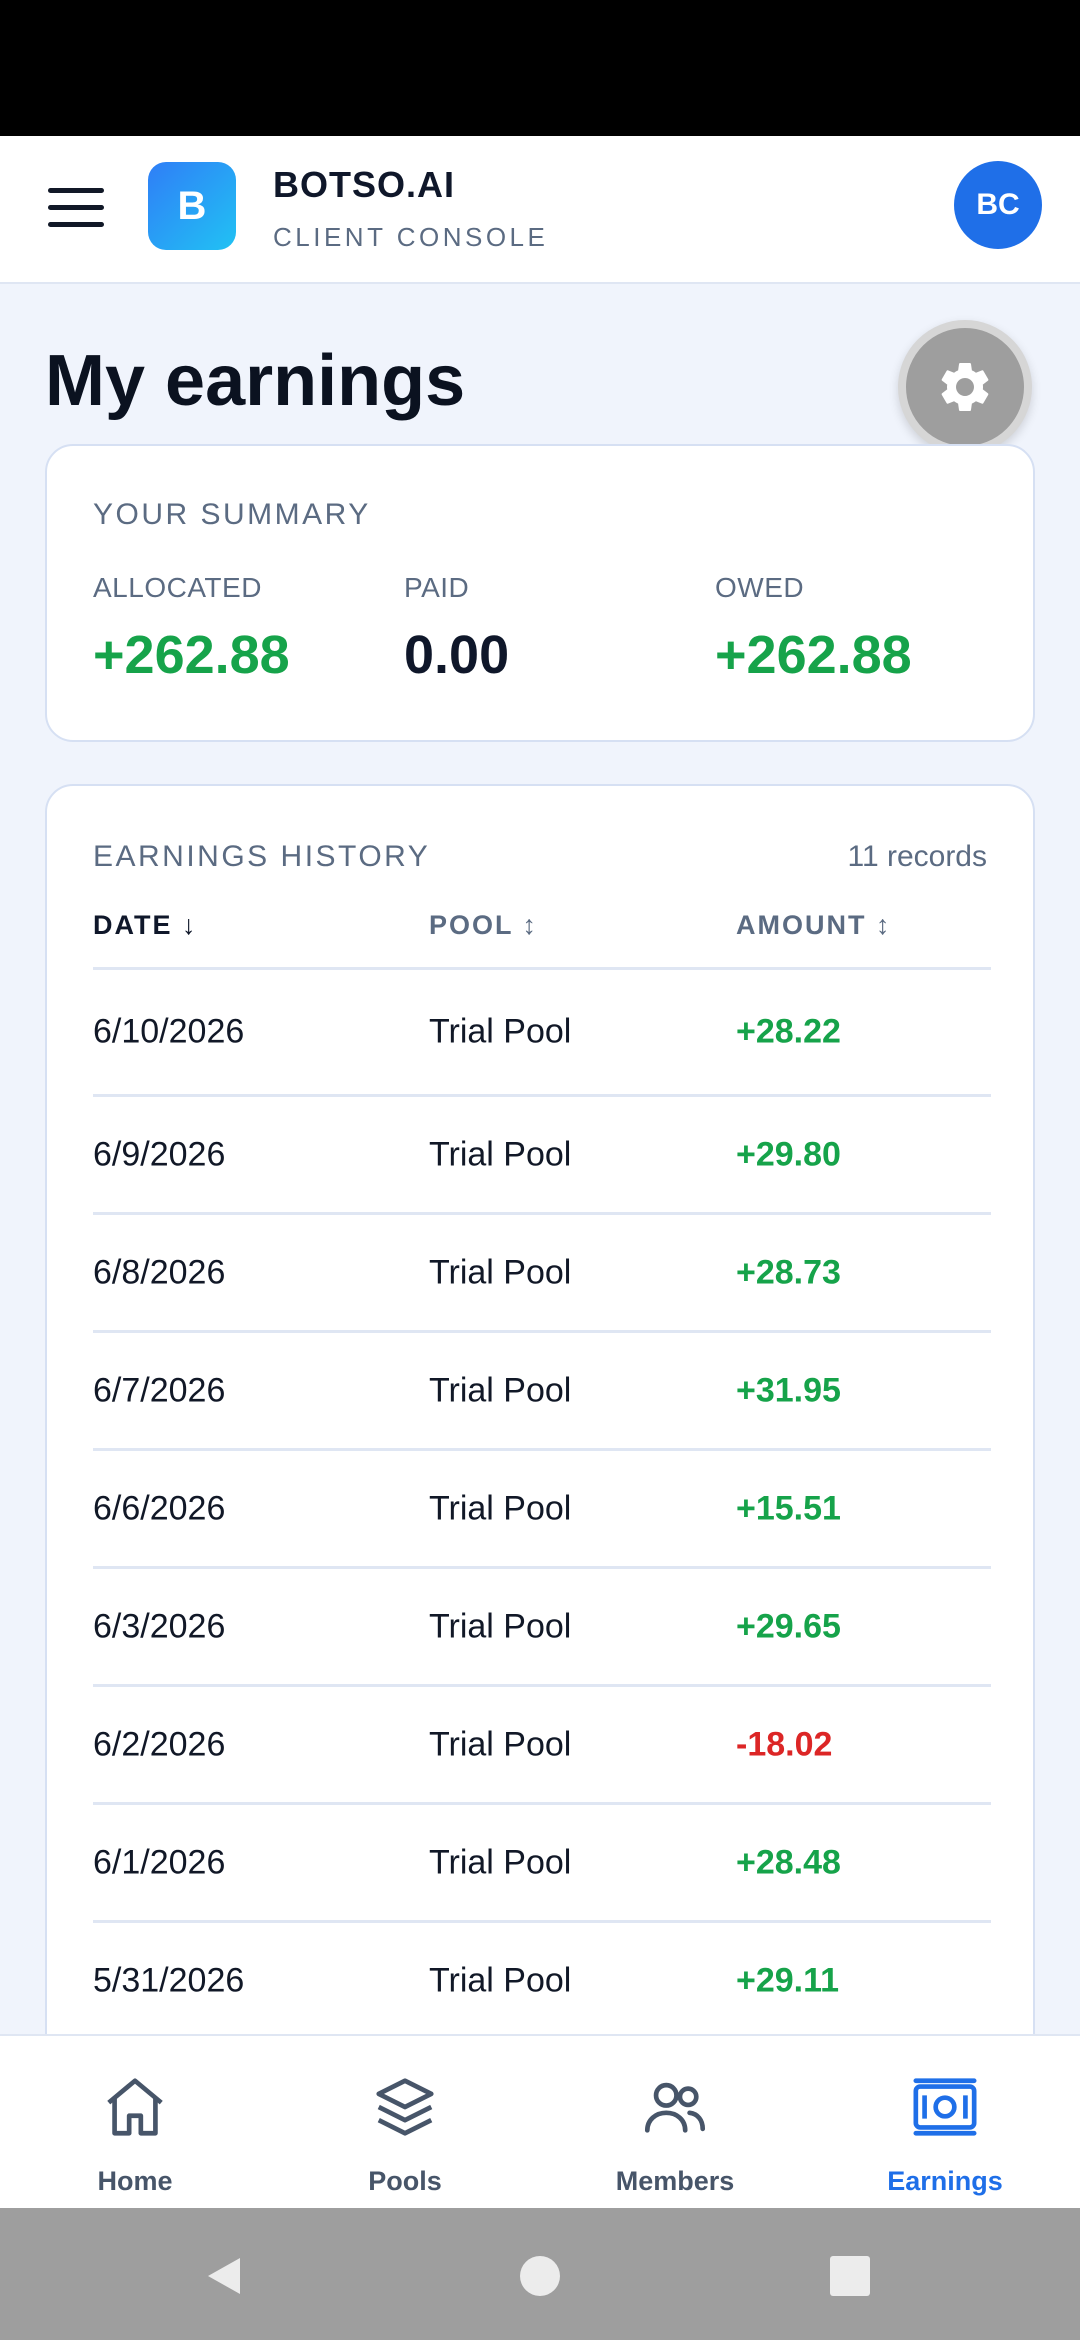 The width and height of the screenshot is (1080, 2340). What do you see at coordinates (405, 2107) in the screenshot?
I see `layers-icon` at bounding box center [405, 2107].